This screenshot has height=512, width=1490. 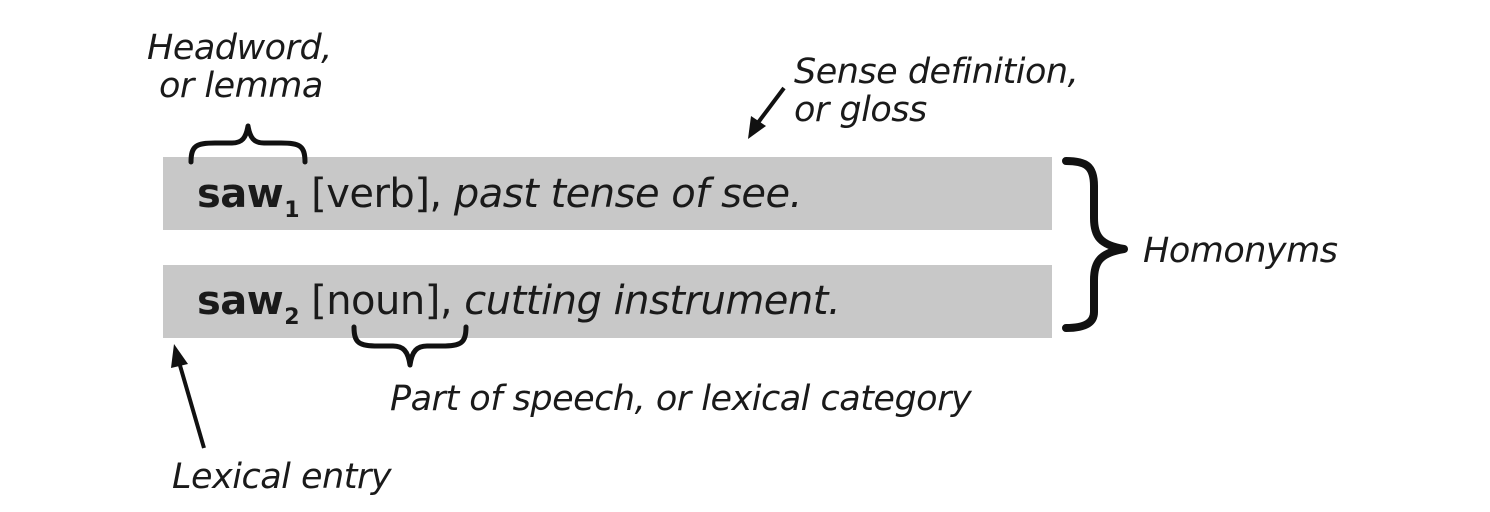 I want to click on sense-arrow-shaft, so click(x=770, y=106).